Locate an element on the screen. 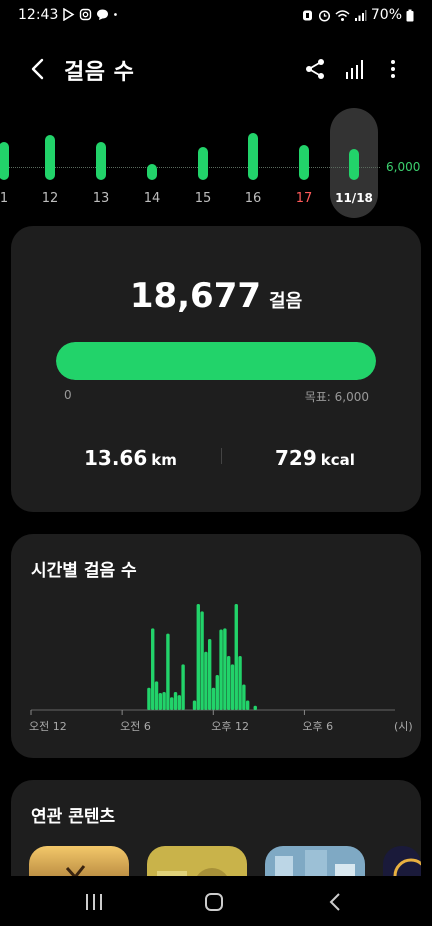 This screenshot has height=926, width=432. day-column: 12 is located at coordinates (50, 162).